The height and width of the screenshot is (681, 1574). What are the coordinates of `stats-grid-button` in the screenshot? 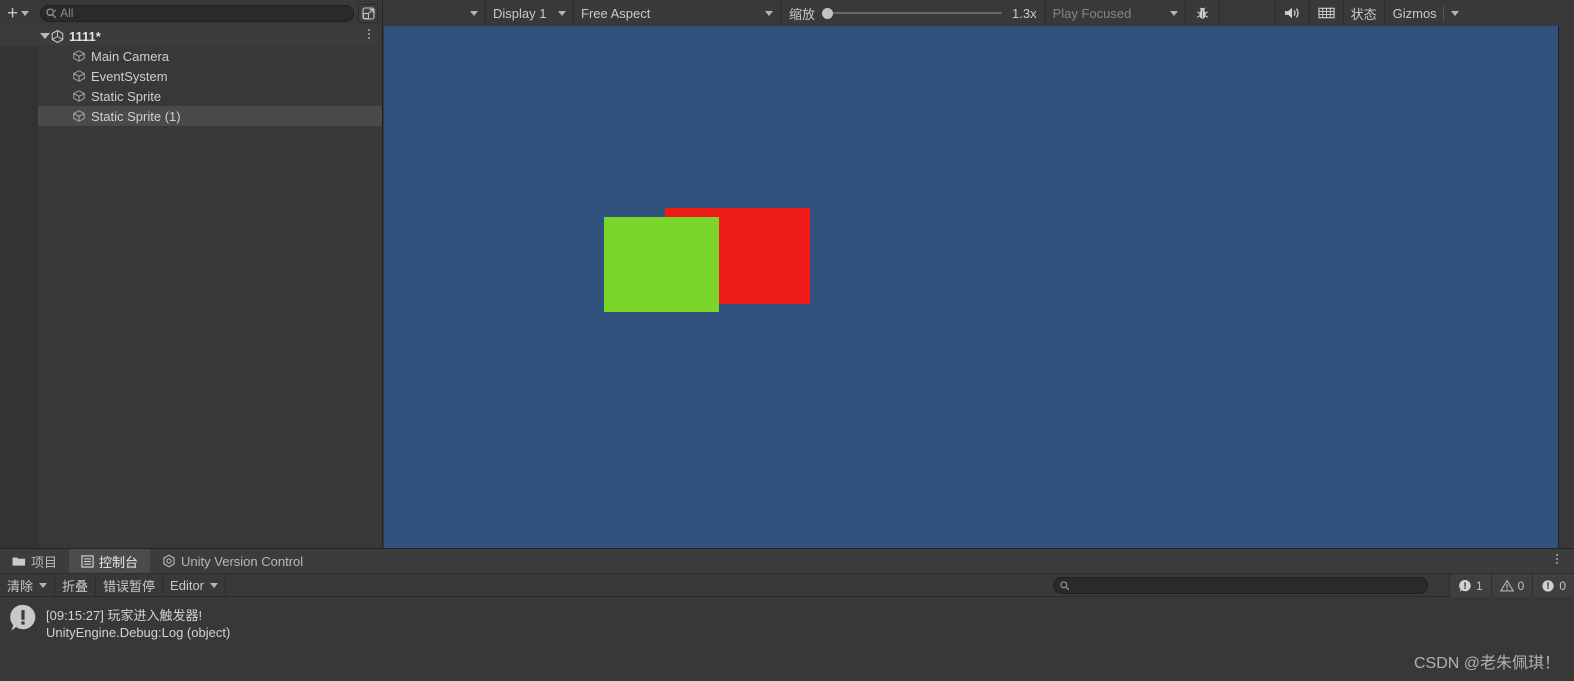 It's located at (1326, 13).